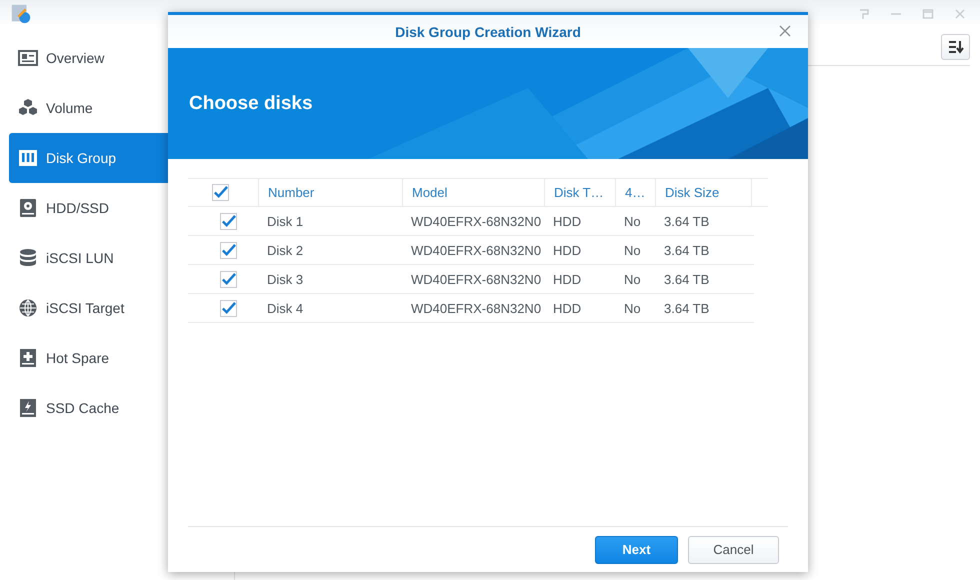  I want to click on globe-icon, so click(28, 308).